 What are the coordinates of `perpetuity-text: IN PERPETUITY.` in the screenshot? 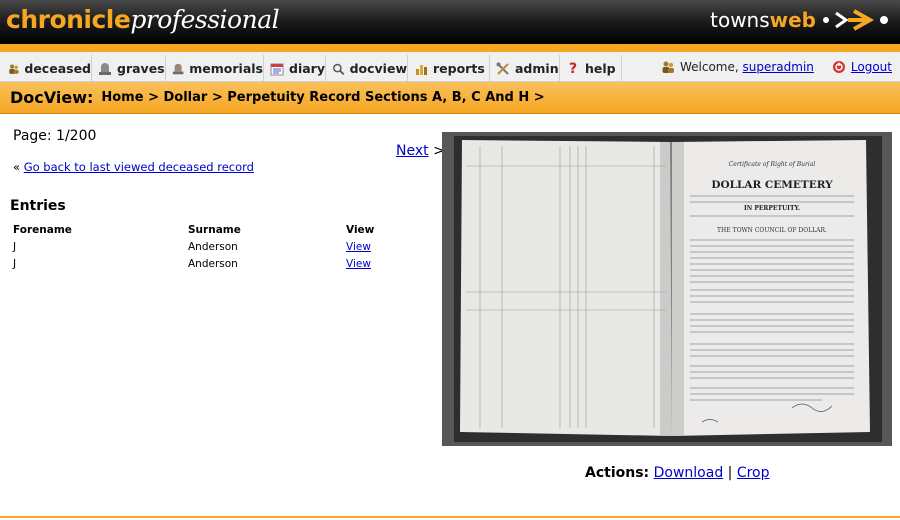 It's located at (772, 208).